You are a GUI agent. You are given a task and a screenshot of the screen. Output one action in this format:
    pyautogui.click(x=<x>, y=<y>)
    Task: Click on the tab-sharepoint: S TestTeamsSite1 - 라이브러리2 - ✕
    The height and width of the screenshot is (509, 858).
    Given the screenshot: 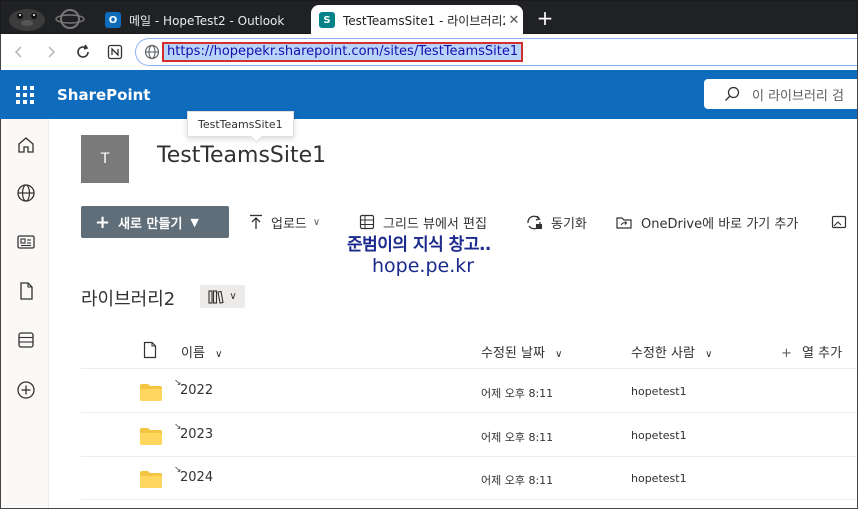 What is the action you would take?
    pyautogui.click(x=417, y=20)
    